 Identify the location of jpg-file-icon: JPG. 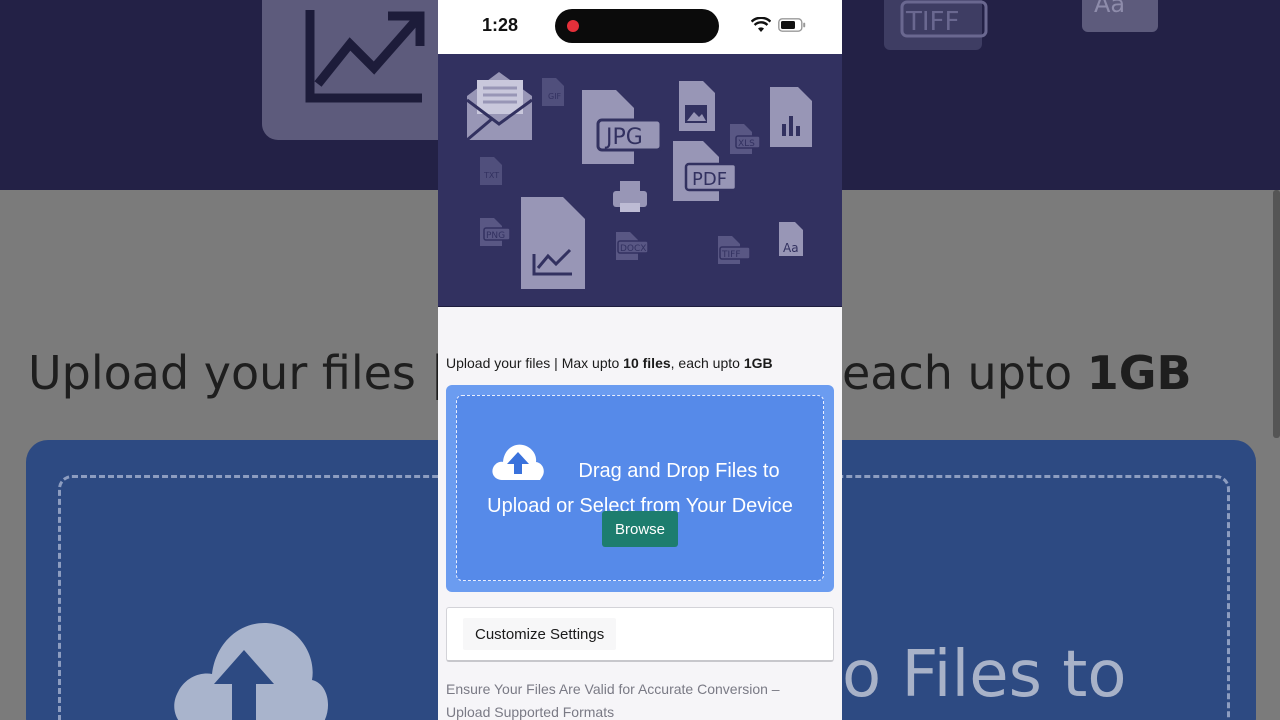
(622, 127).